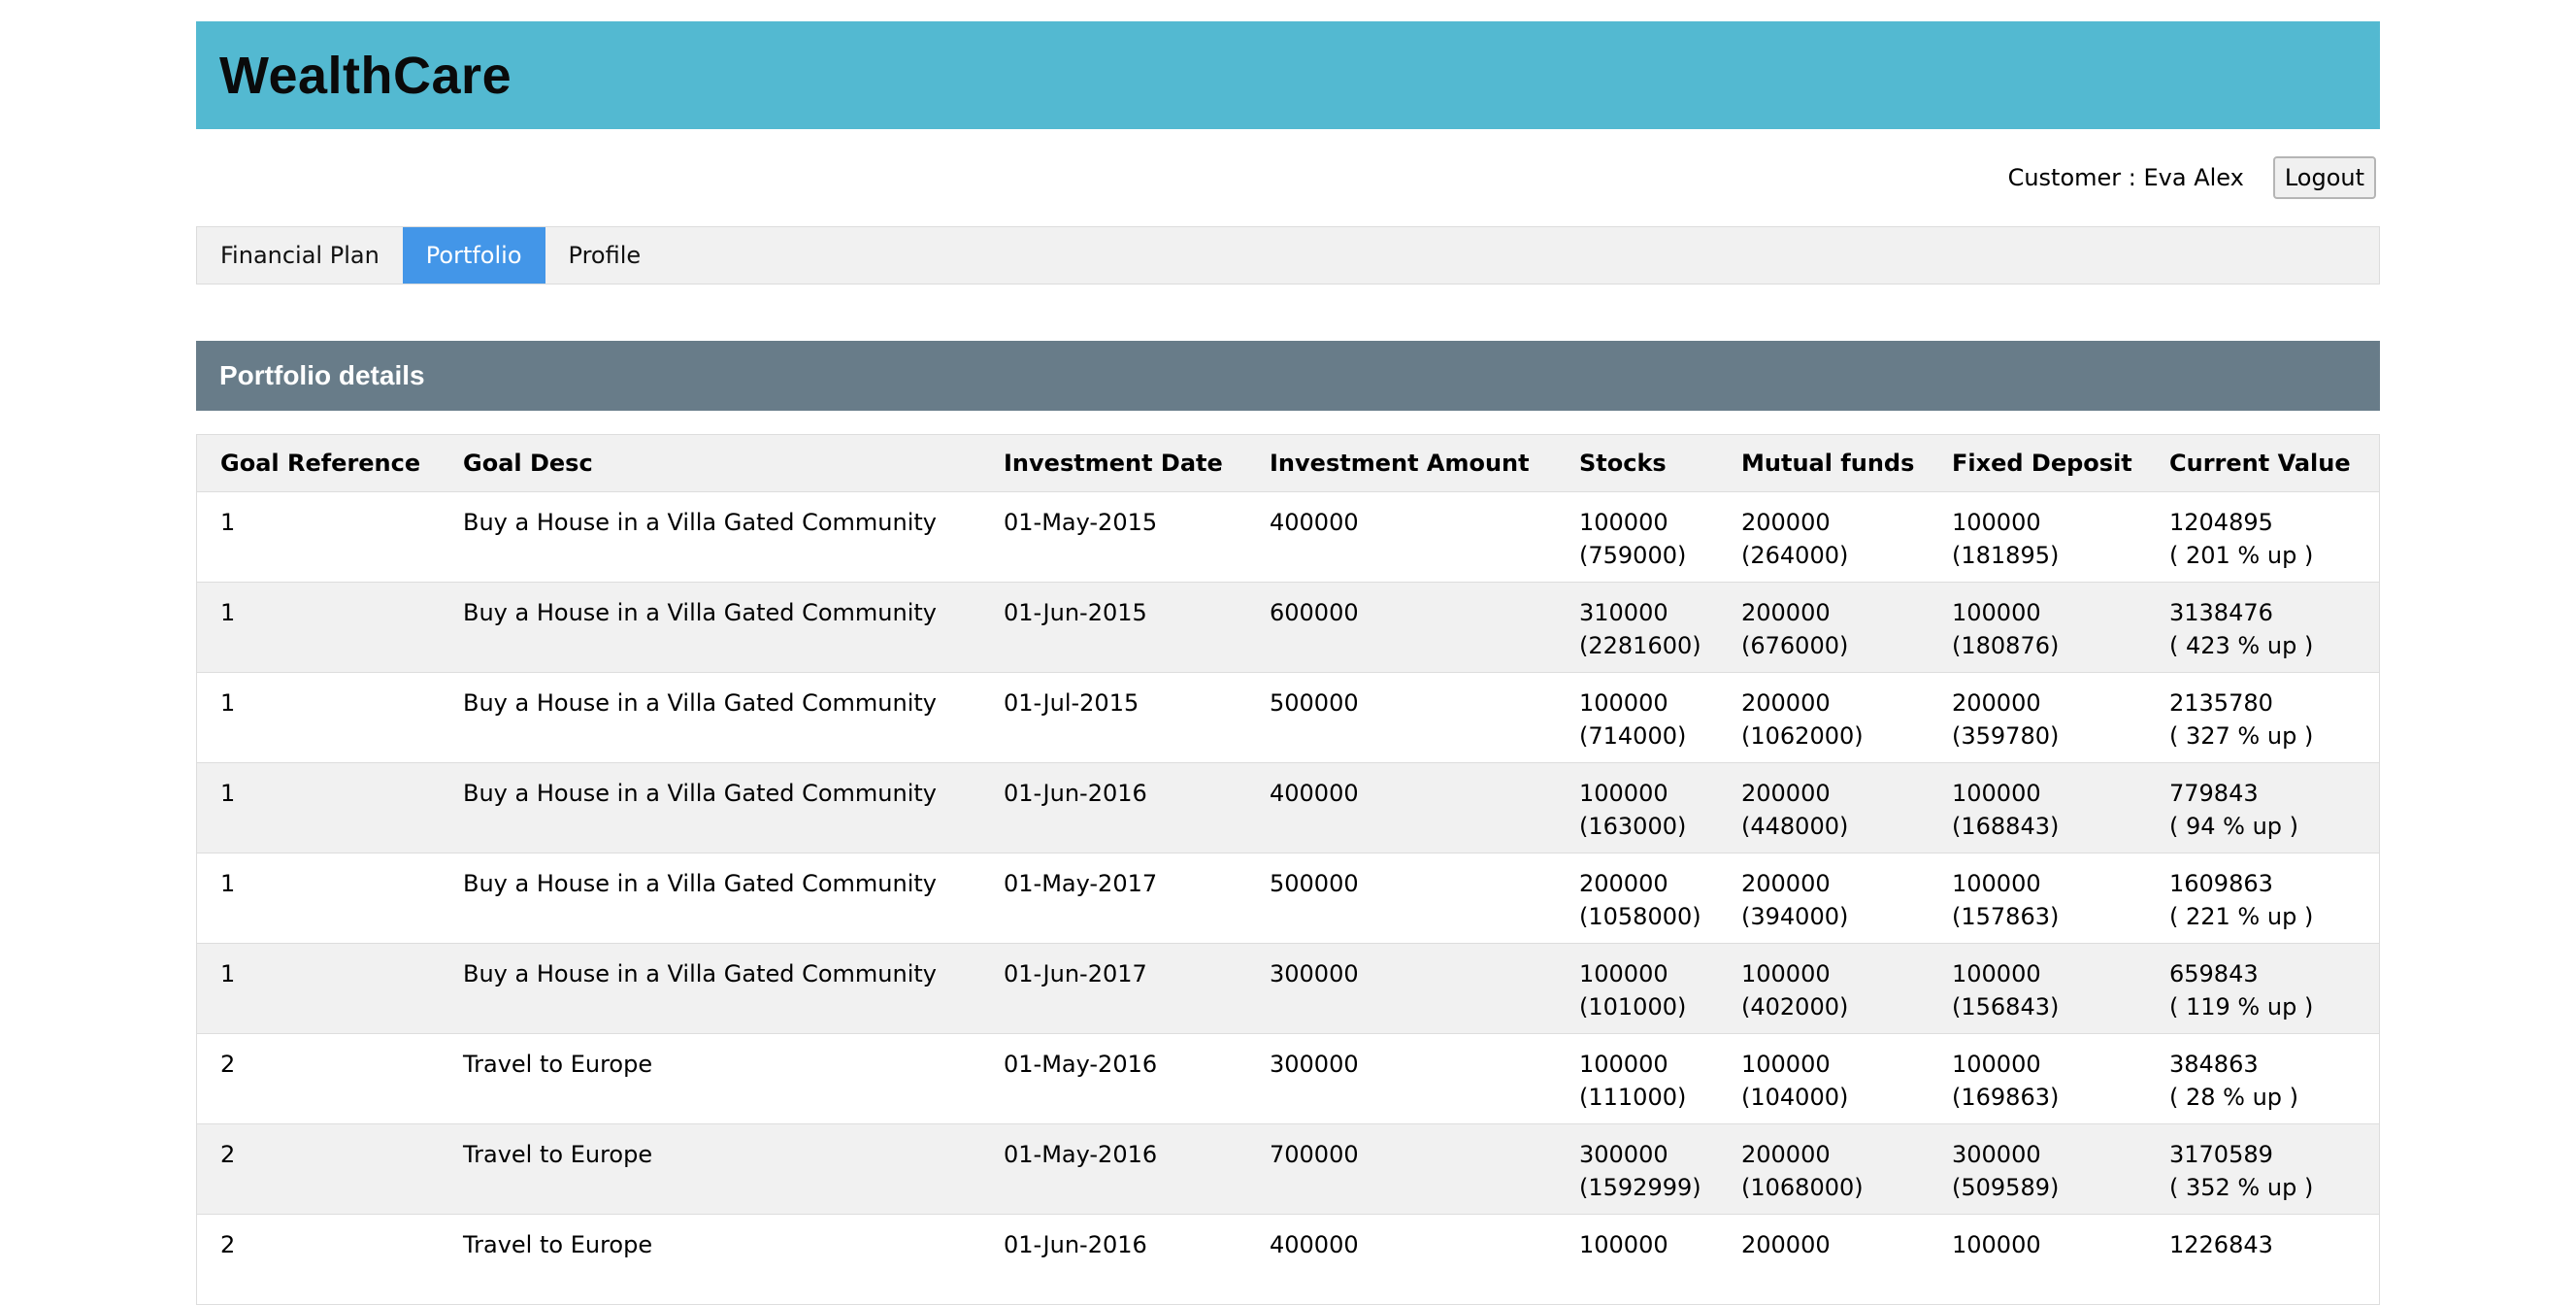 The image size is (2576, 1305). Describe the element at coordinates (318, 463) in the screenshot. I see `column-header-goal-reference: Goal Reference` at that location.